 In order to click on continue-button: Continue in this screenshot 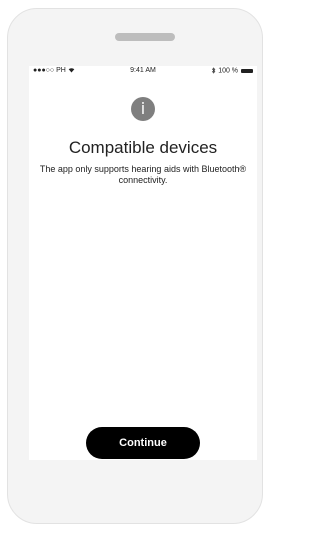, I will do `click(143, 443)`.